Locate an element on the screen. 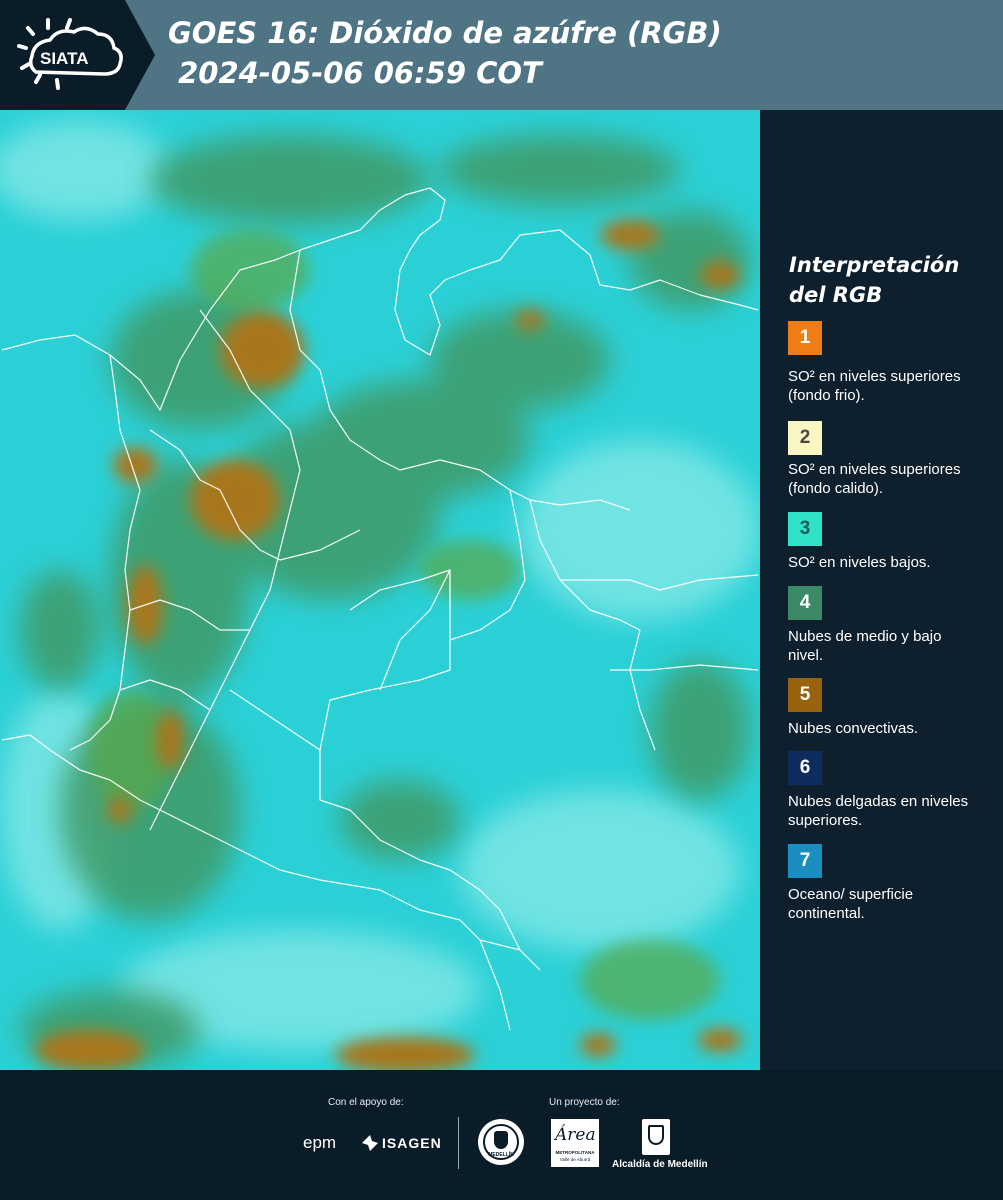 Image resolution: width=1003 pixels, height=1200 pixels. legend-text-3: SO² en niveles bajos. is located at coordinates (859, 562).